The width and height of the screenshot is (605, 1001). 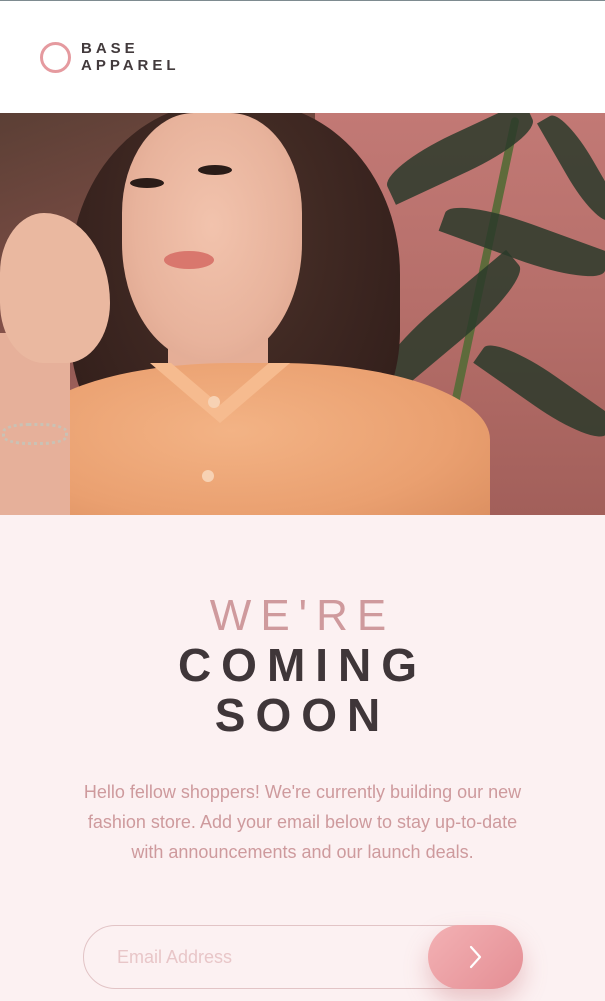 I want to click on headline-were: WE'RE, so click(x=302, y=615).